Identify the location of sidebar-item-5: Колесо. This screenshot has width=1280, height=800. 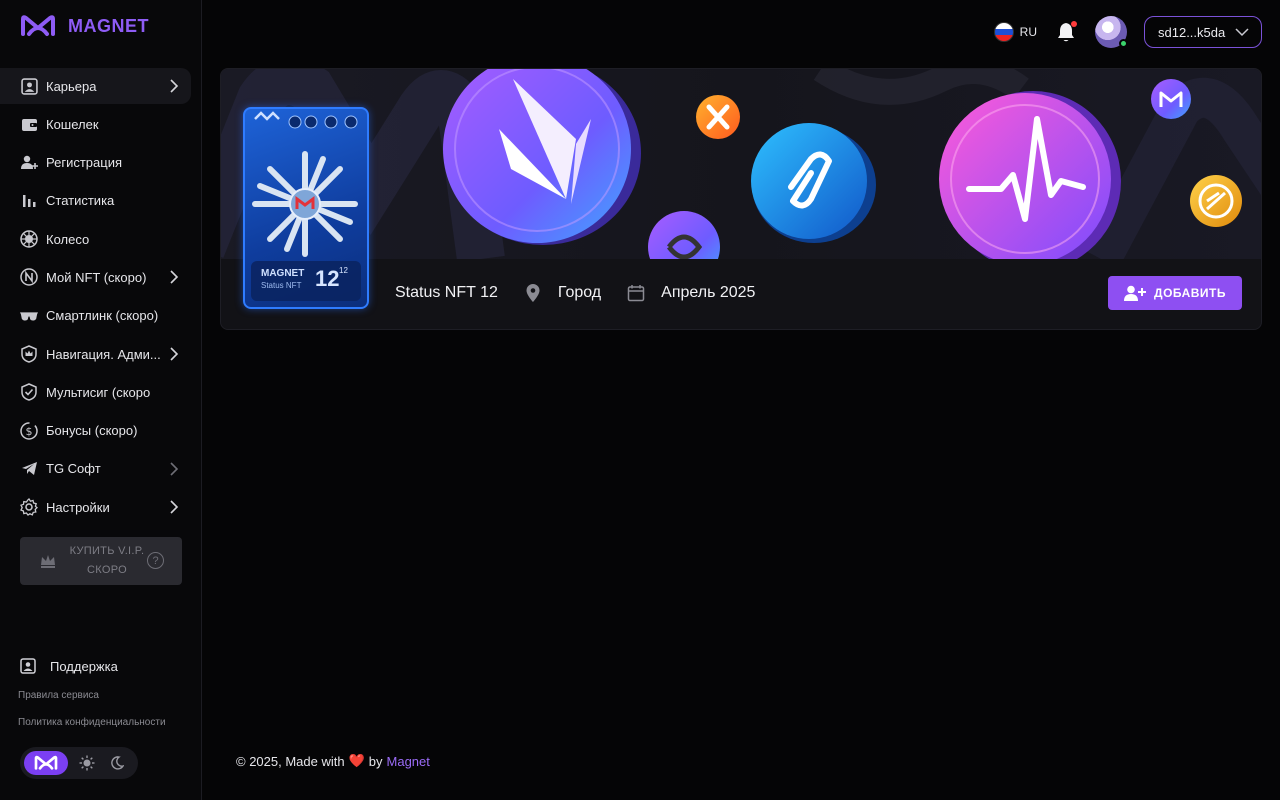
(101, 239).